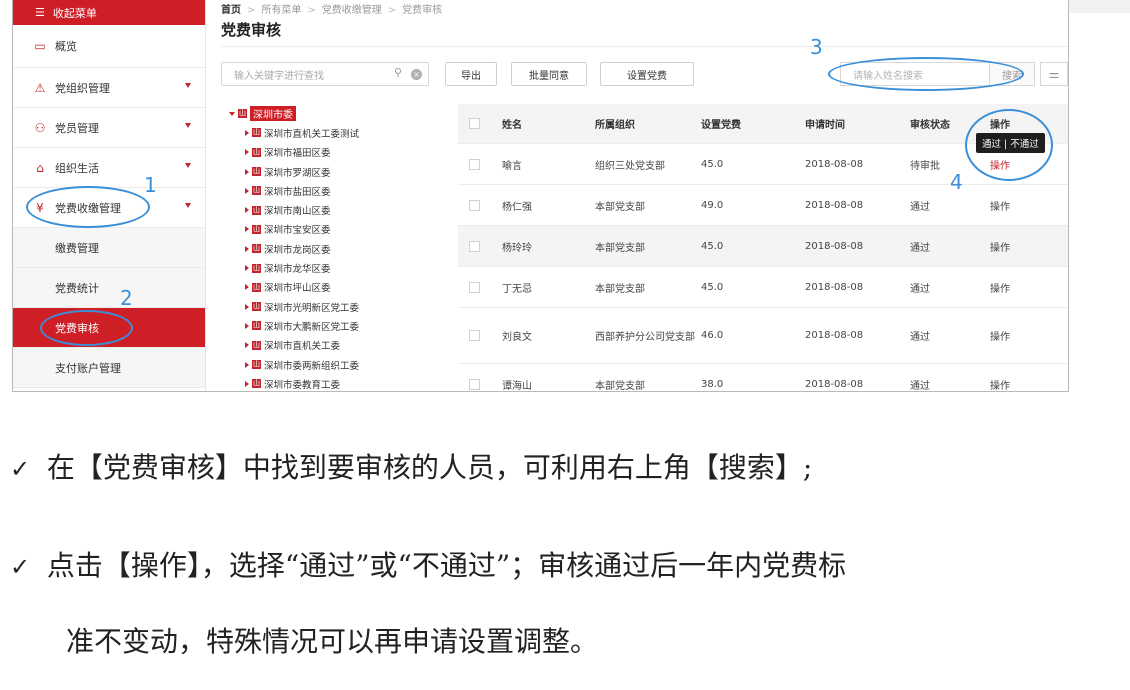 This screenshot has height=690, width=1130. Describe the element at coordinates (763, 336) in the screenshot. I see `table-row: 刘良文 西部养护分公司党支部 46.0 2018-08-08 通过 操作` at that location.